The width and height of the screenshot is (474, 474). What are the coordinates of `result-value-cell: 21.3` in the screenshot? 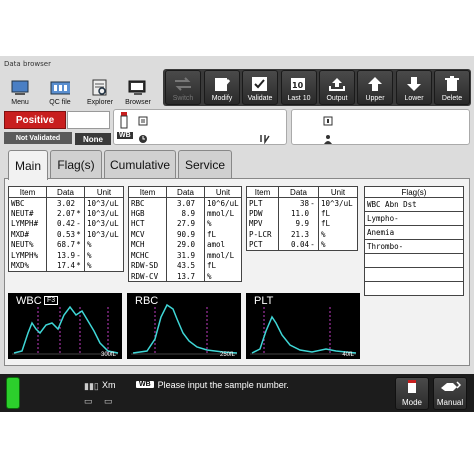 It's located at (298, 234).